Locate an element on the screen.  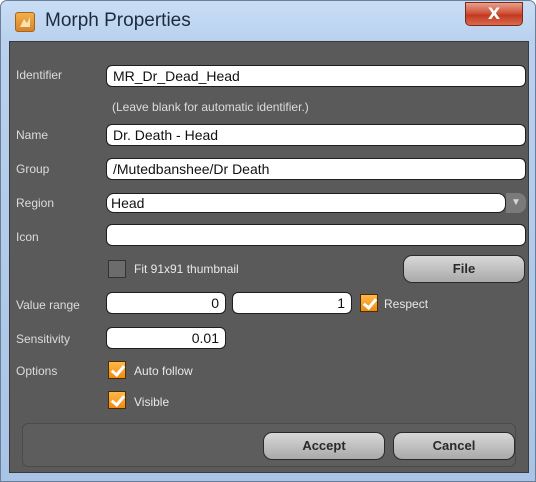
icon-label: Icon is located at coordinates (27, 237).